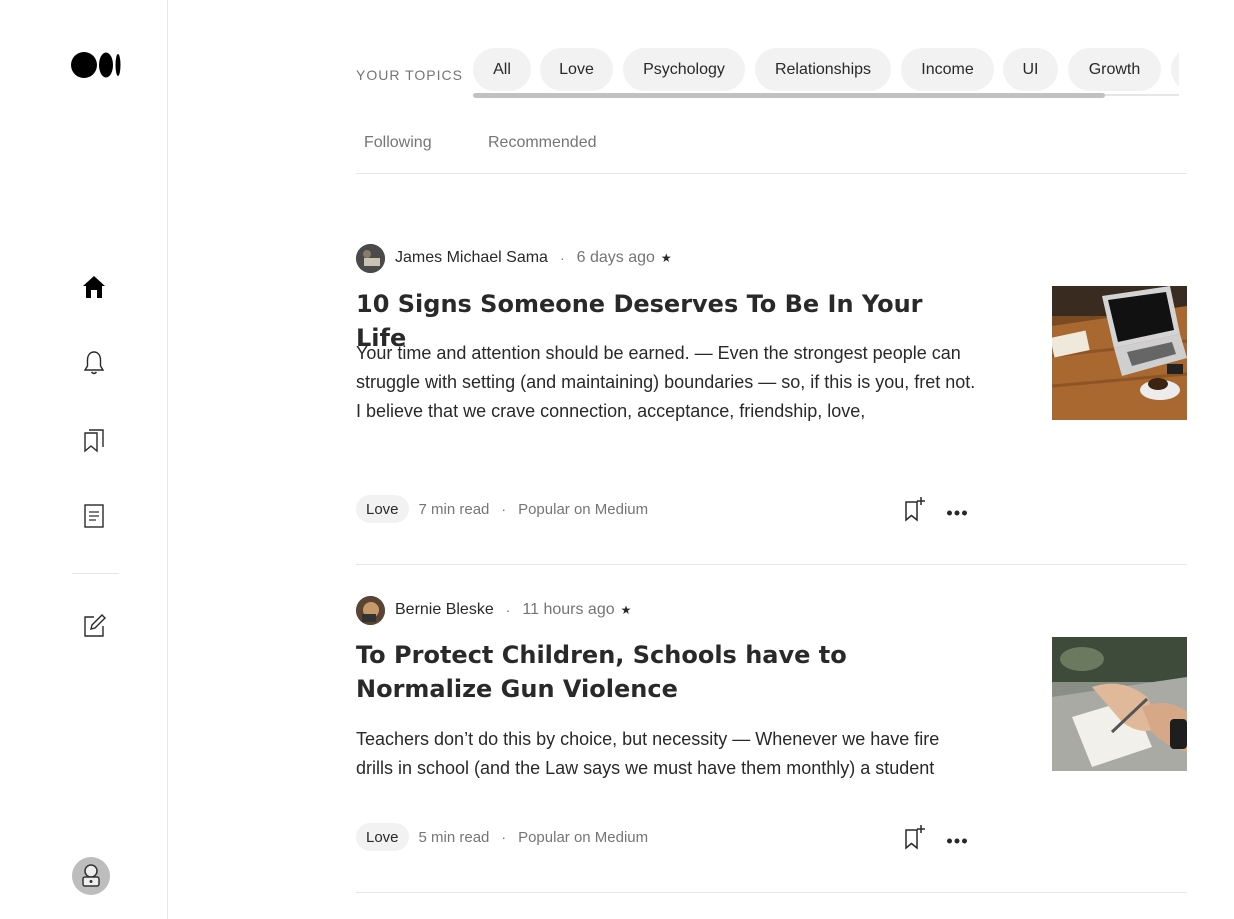 This screenshot has width=1234, height=919. I want to click on author-name: Bernie Bleske, so click(444, 610).